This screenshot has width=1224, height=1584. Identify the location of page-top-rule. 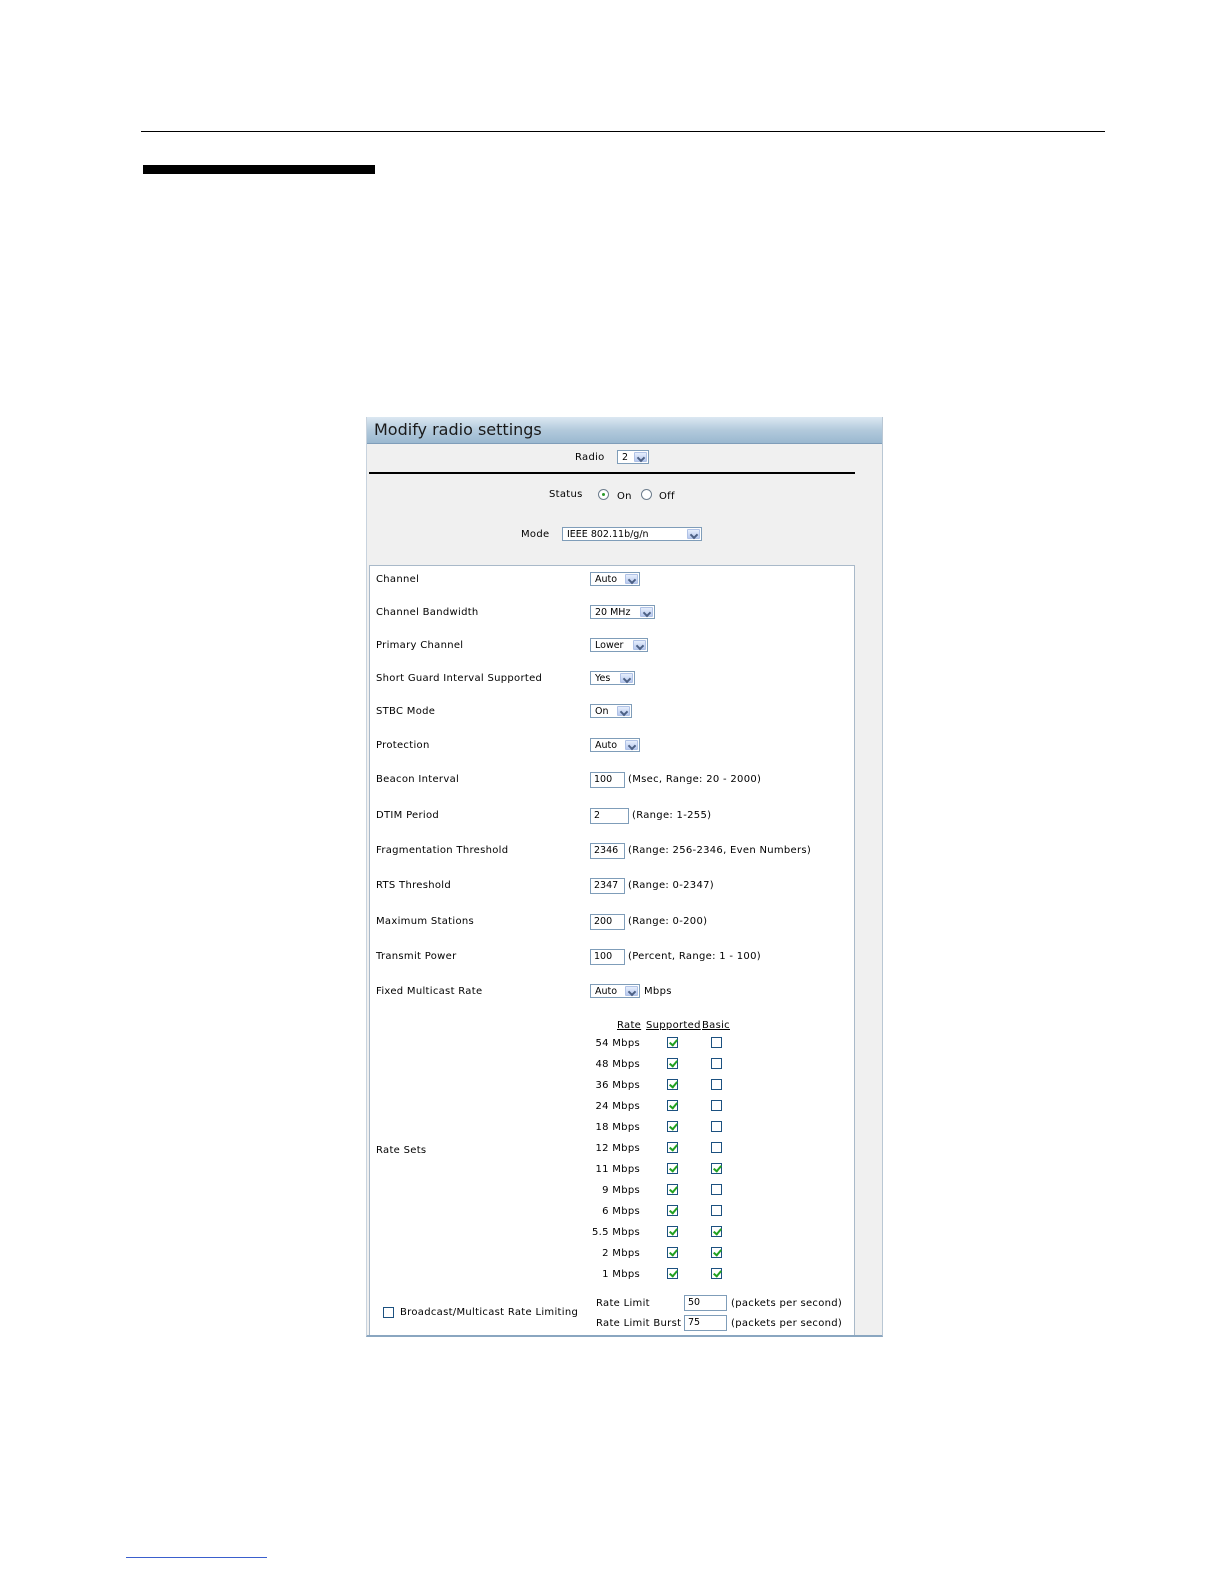
(623, 131).